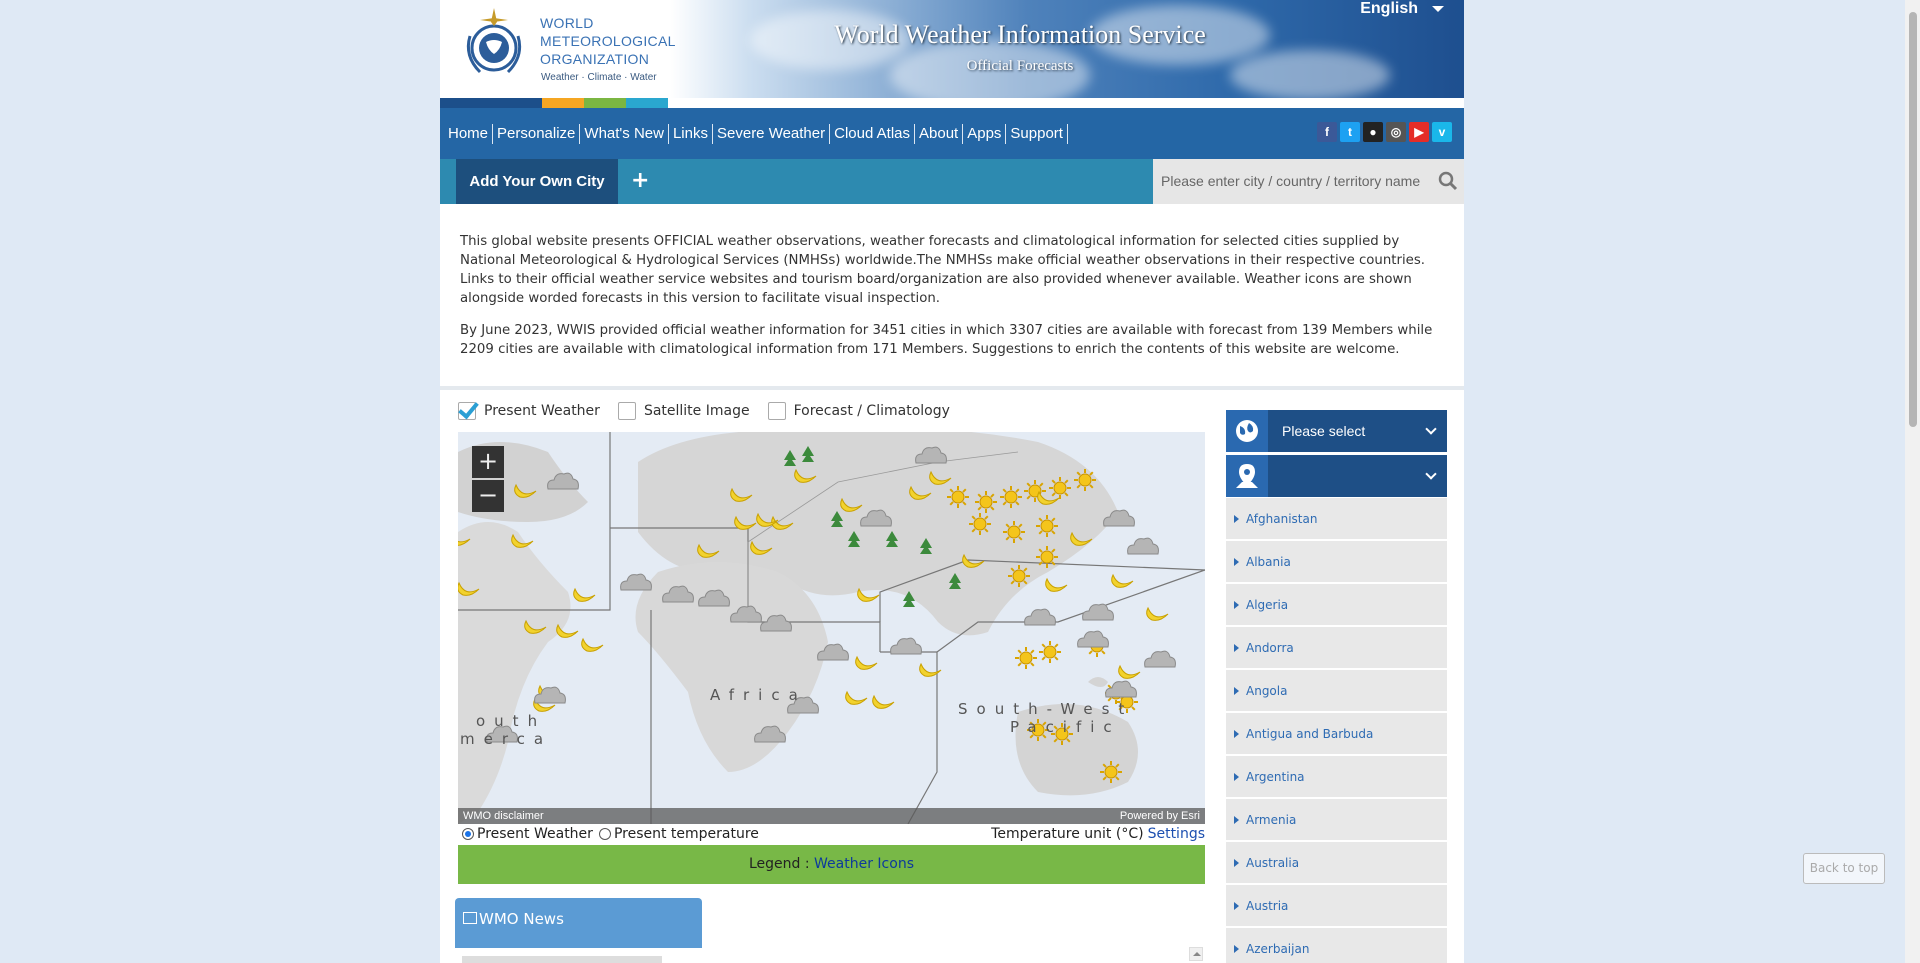  What do you see at coordinates (1336, 819) in the screenshot?
I see `country-item: Armenia` at bounding box center [1336, 819].